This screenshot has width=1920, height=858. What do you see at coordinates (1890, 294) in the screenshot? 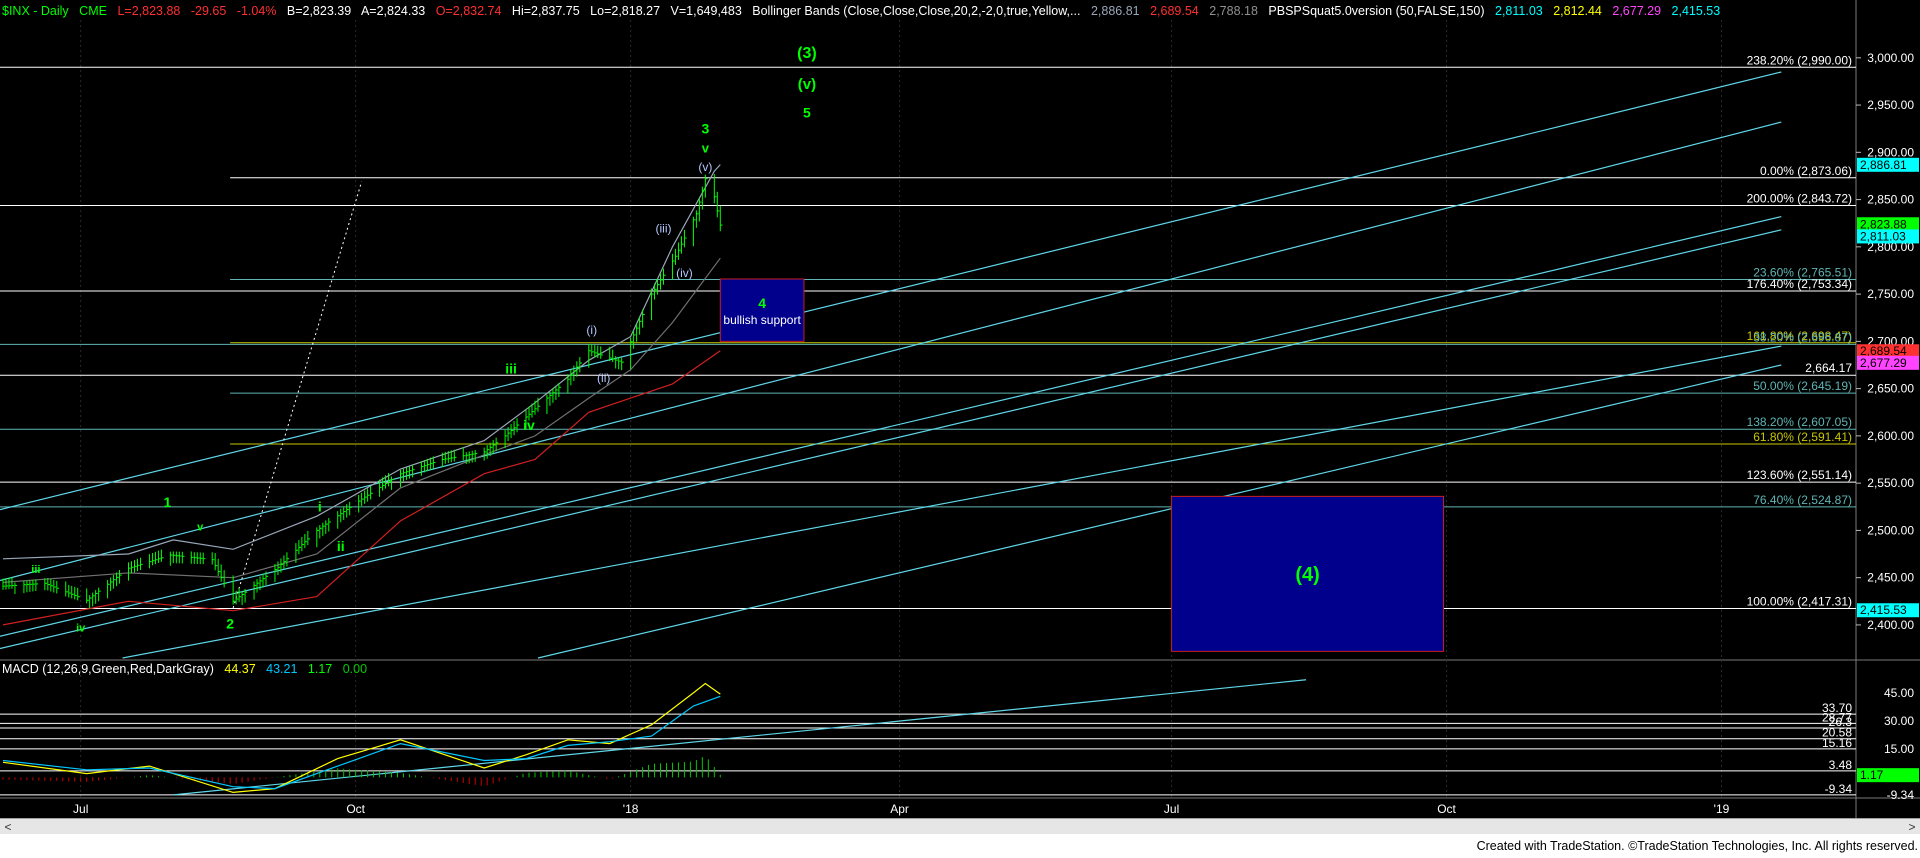
I see `y-tick-label: 2,750.00` at bounding box center [1890, 294].